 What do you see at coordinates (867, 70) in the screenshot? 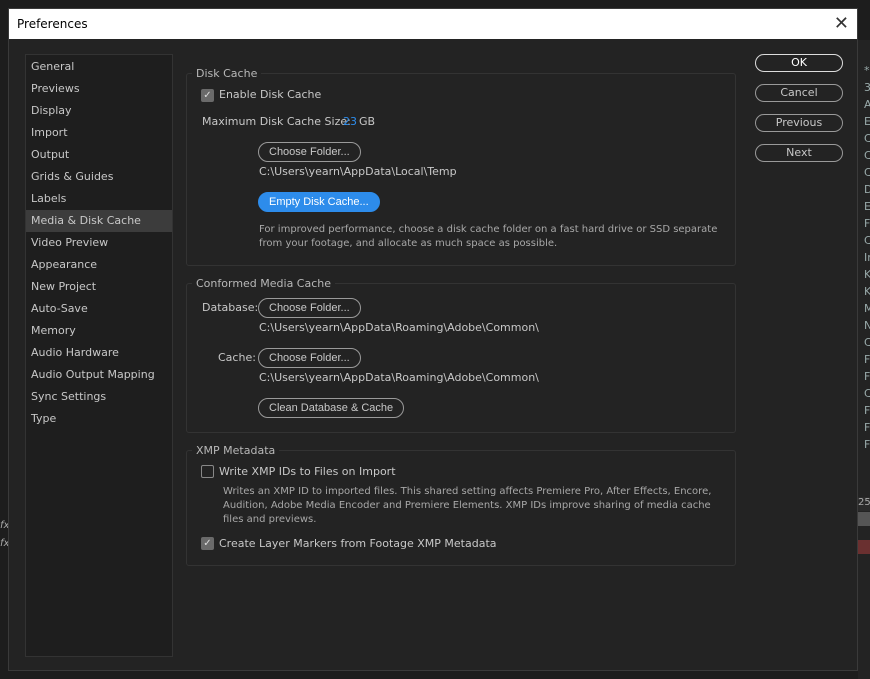
I see `background-list-item: *` at bounding box center [867, 70].